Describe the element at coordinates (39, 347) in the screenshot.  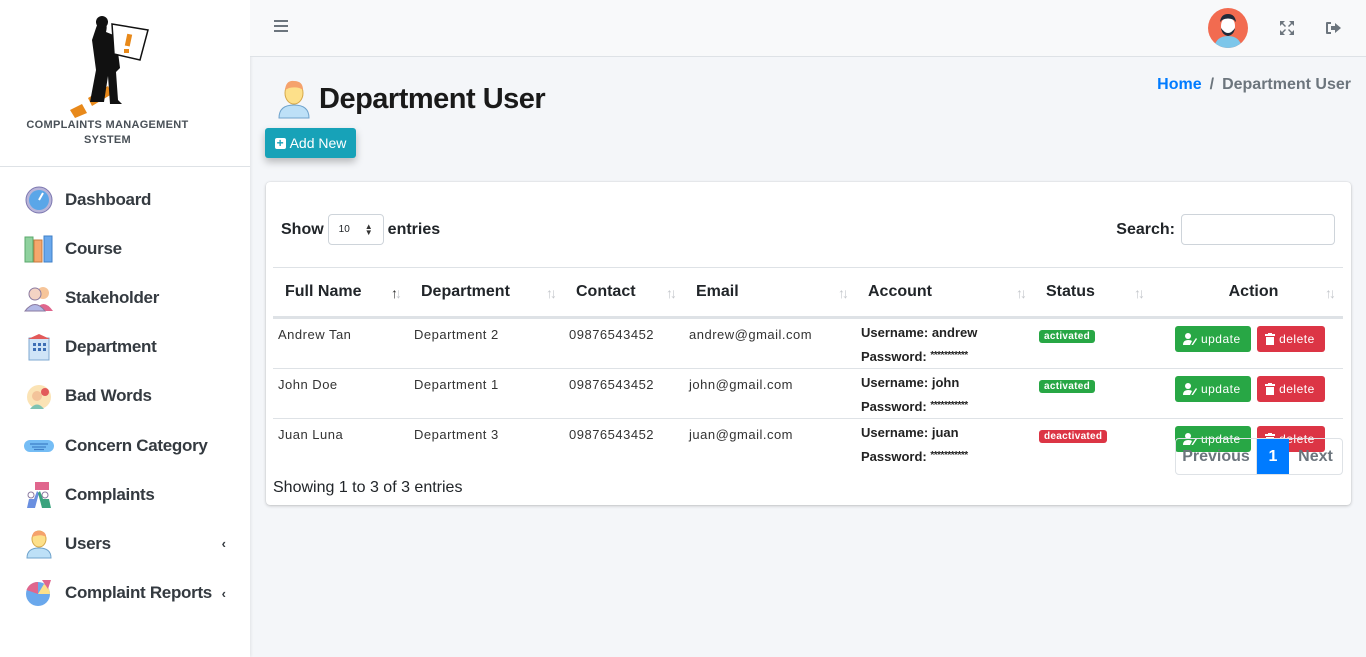
I see `building-icon` at that location.